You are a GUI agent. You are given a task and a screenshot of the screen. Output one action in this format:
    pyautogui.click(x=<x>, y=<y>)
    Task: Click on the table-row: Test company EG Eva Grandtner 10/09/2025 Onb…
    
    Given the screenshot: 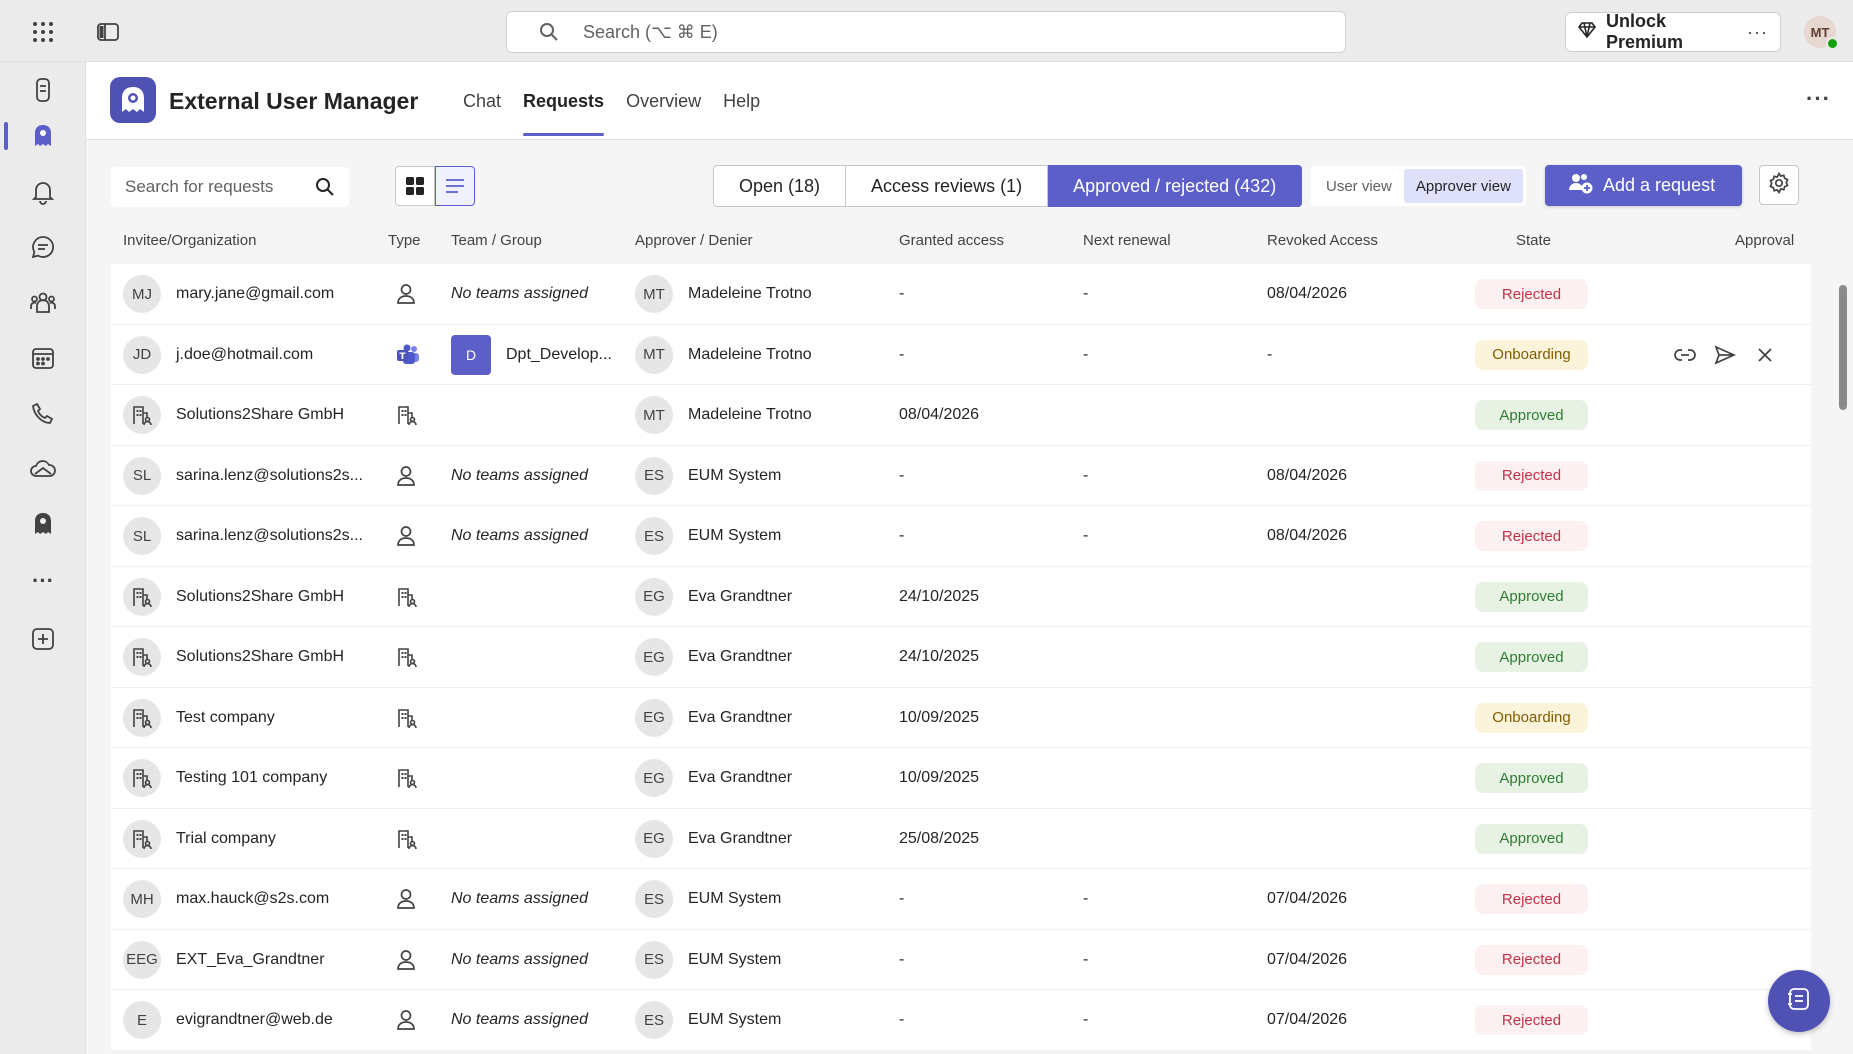 What is the action you would take?
    pyautogui.click(x=961, y=717)
    